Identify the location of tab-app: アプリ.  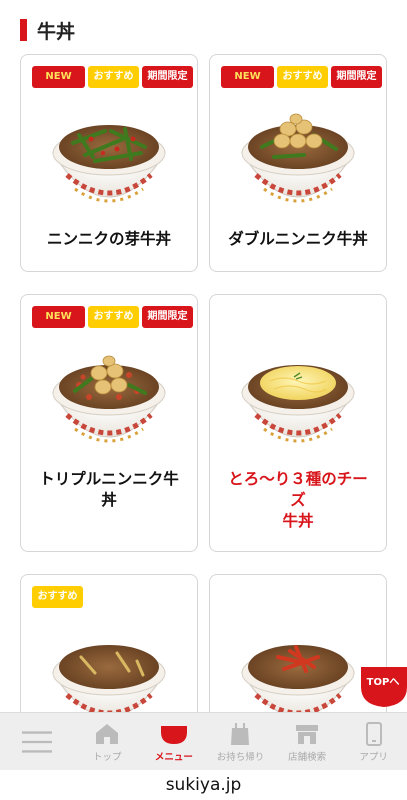
(373, 741).